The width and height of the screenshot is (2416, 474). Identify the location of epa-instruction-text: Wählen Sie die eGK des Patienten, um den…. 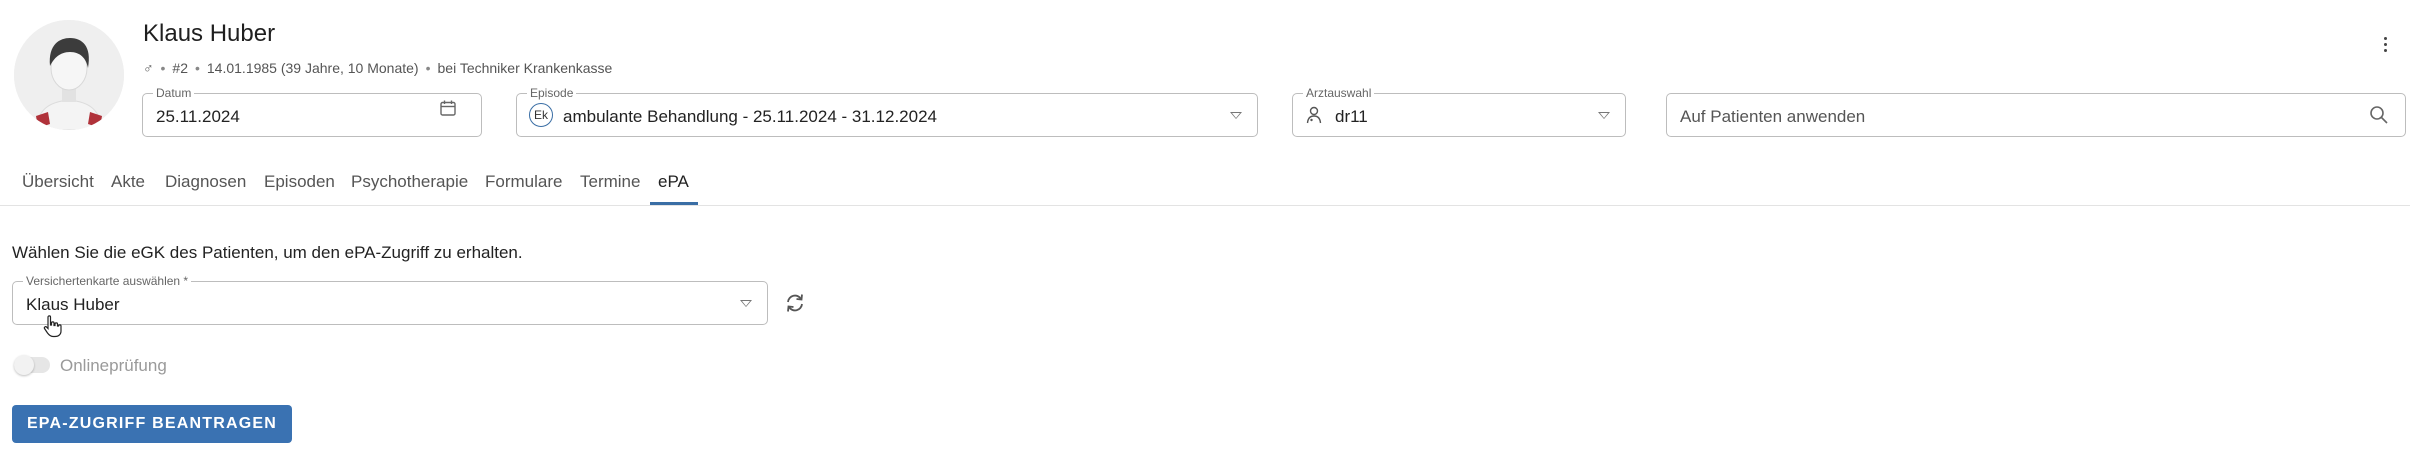
(267, 252).